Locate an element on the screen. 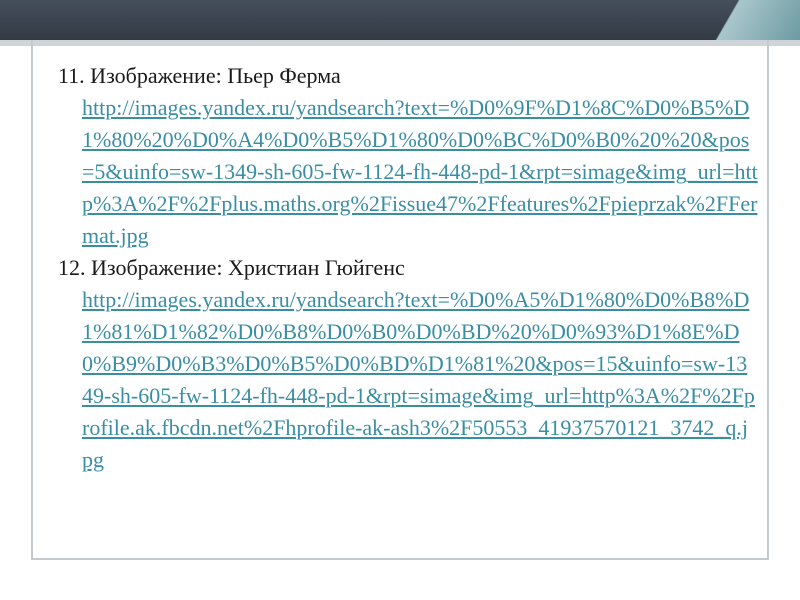 This screenshot has height=600, width=800. left-frame-rule is located at coordinates (32, 300).